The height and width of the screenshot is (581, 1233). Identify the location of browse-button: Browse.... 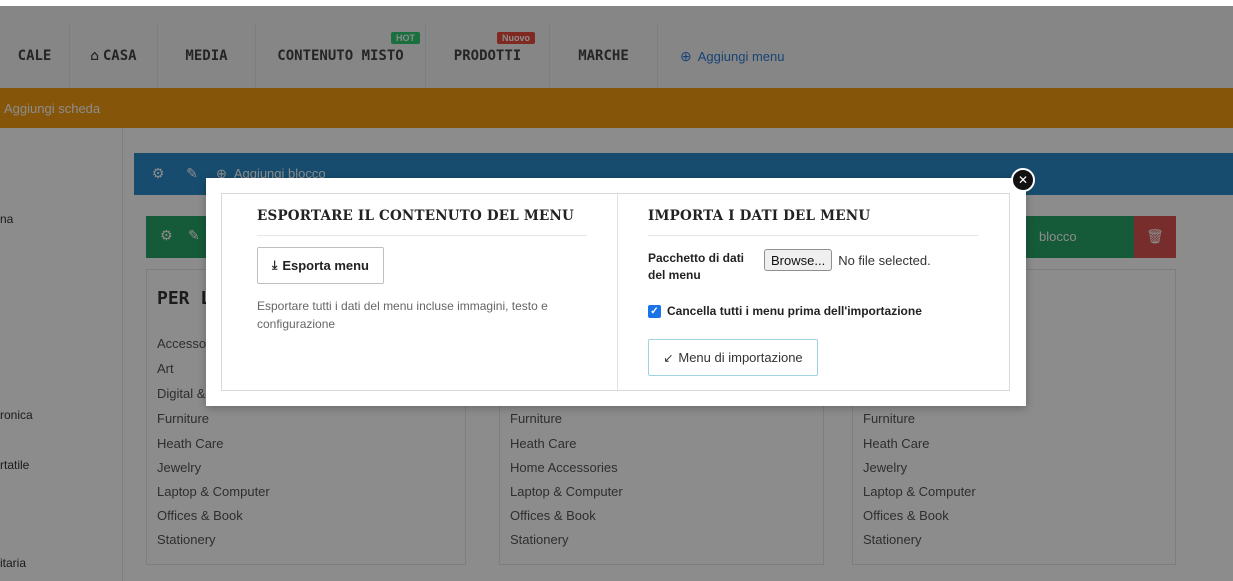
(798, 260).